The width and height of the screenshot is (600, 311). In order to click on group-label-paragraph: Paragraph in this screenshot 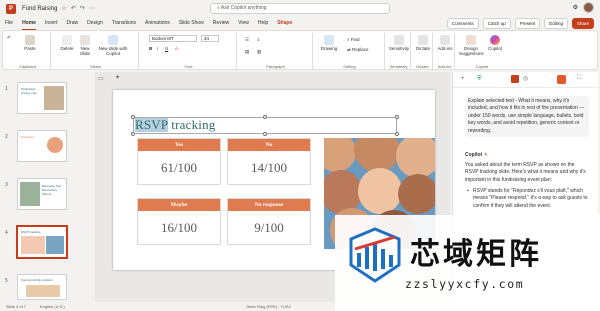, I will do `click(275, 66)`.